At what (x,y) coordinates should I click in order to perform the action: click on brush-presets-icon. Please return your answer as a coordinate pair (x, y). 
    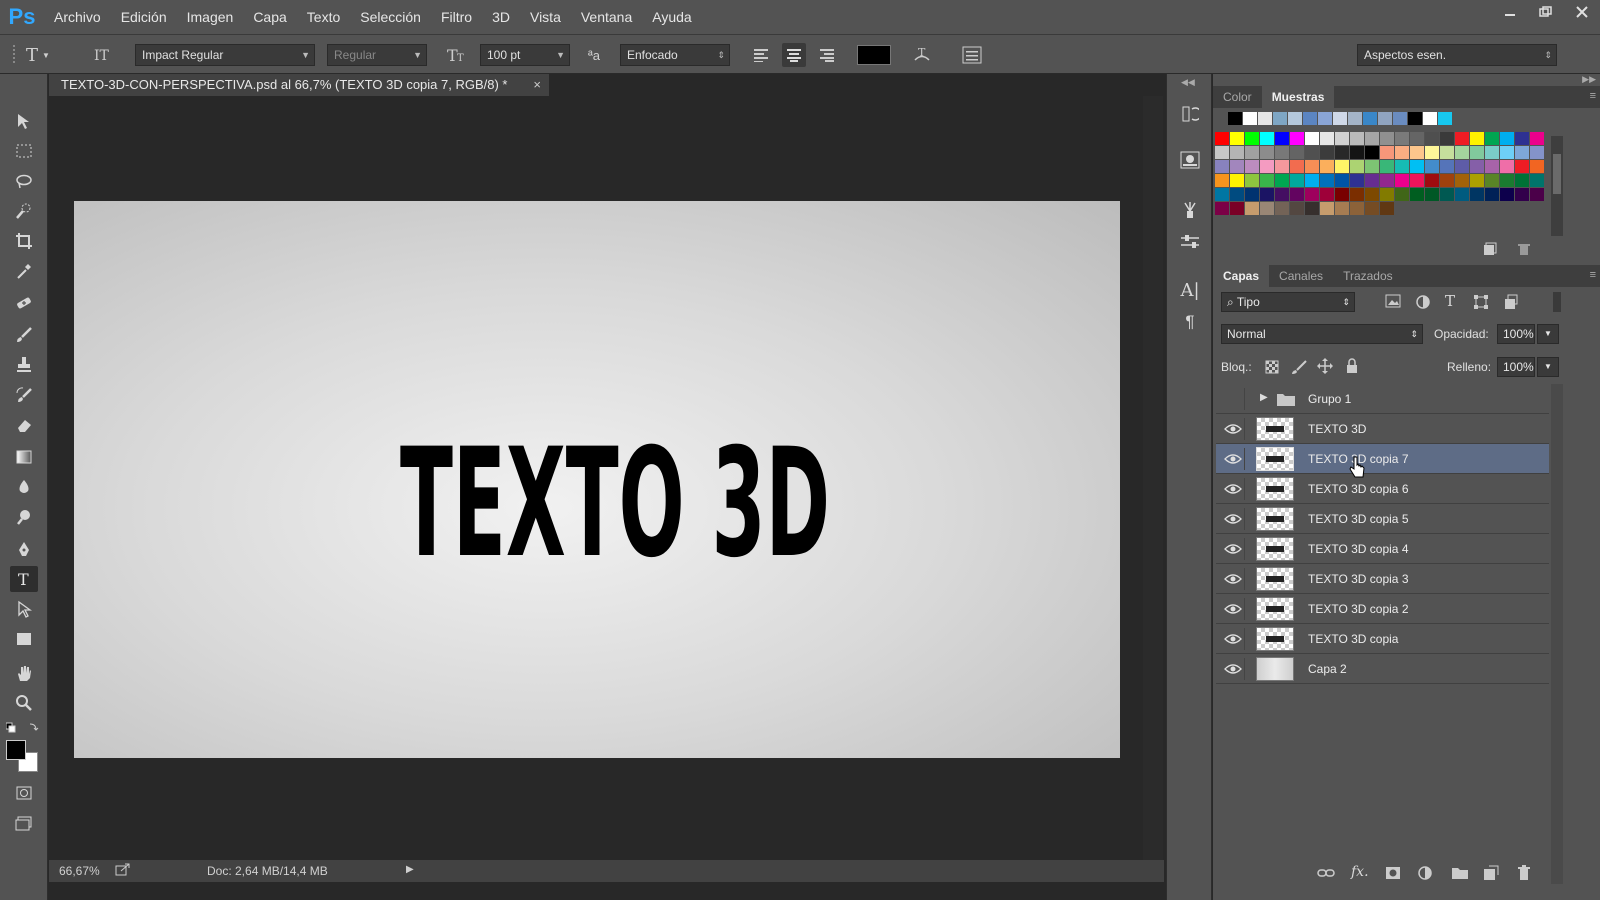
    Looking at the image, I should click on (1190, 210).